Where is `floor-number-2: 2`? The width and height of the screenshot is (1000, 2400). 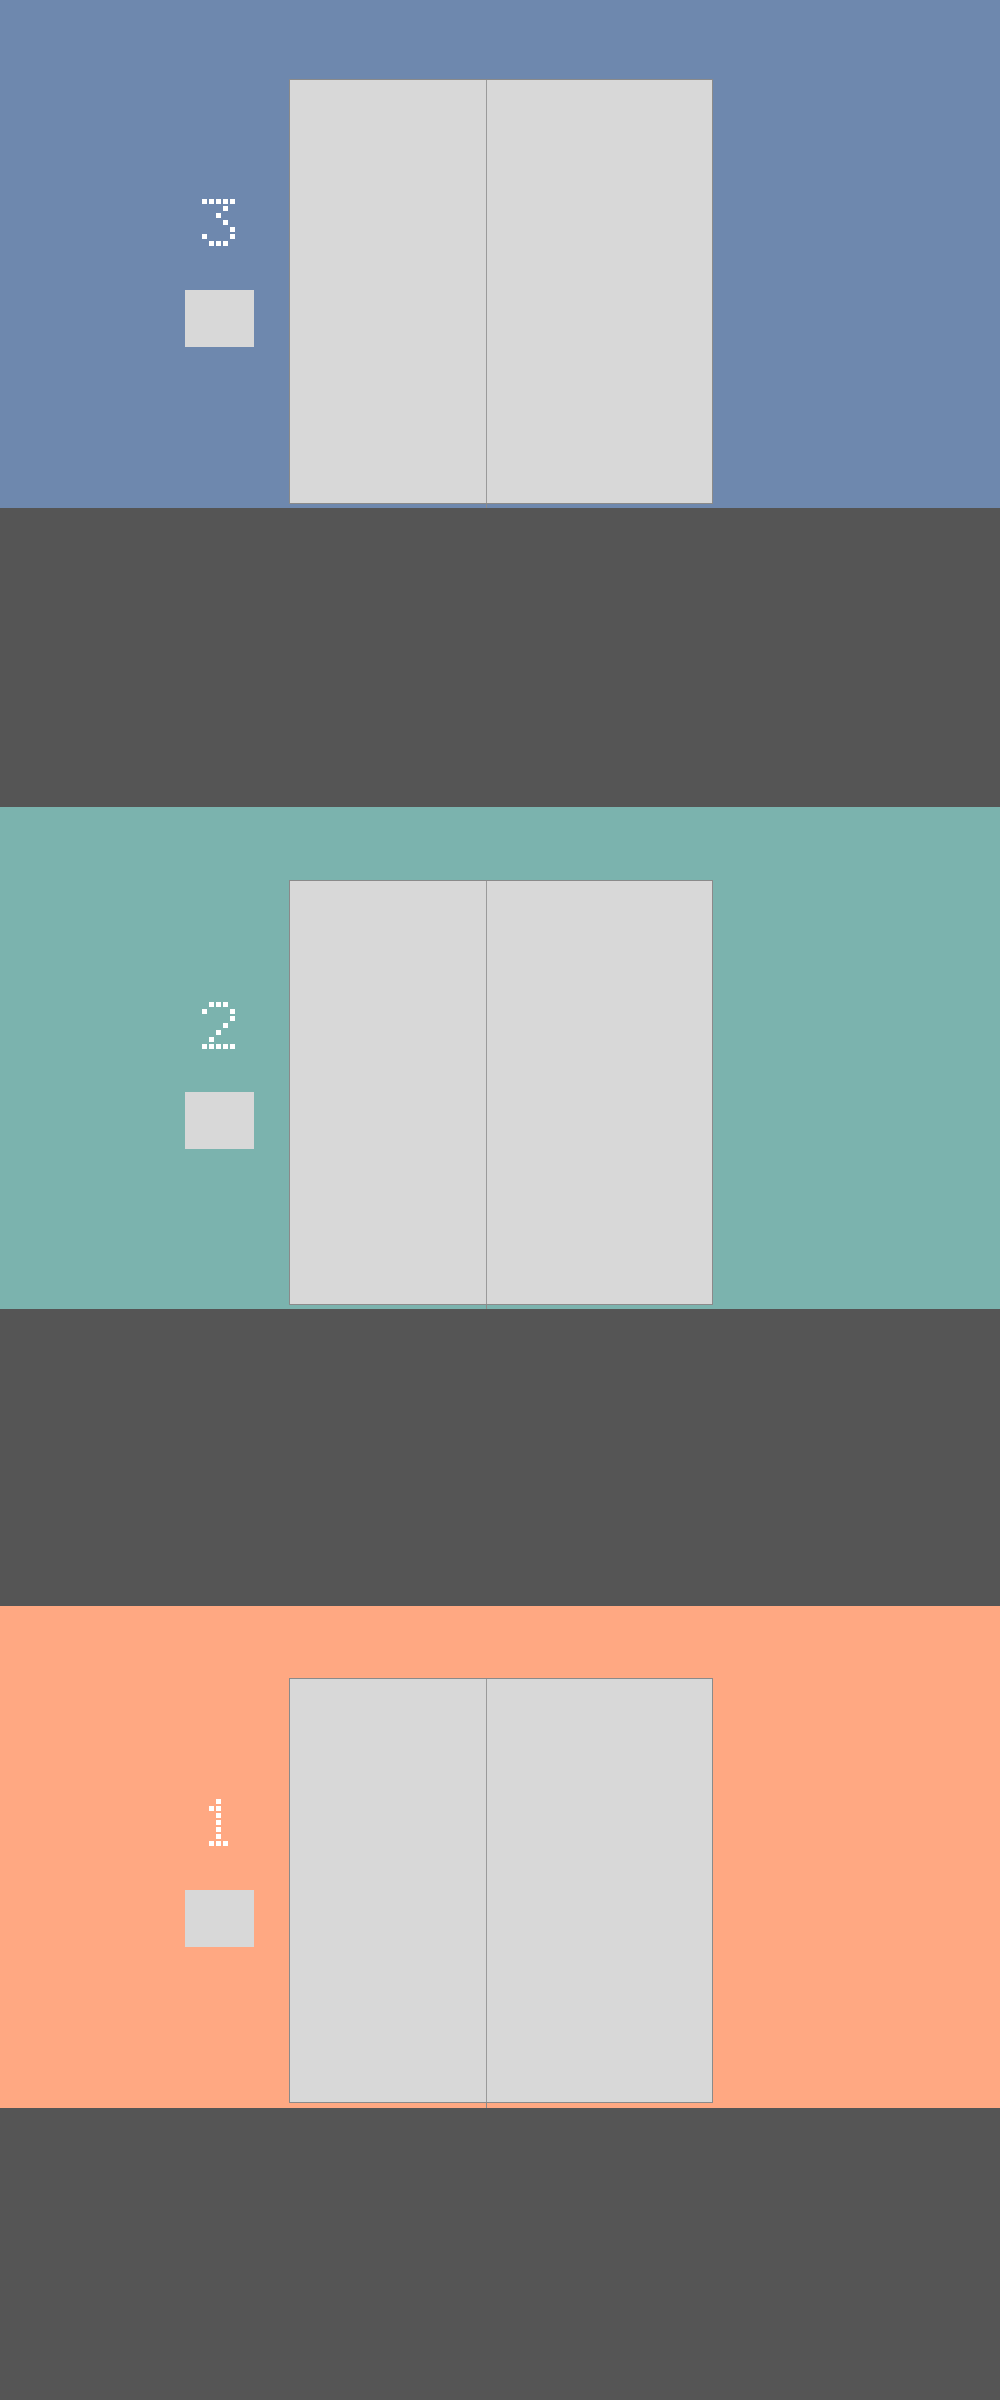 floor-number-2: 2 is located at coordinates (220, 1026).